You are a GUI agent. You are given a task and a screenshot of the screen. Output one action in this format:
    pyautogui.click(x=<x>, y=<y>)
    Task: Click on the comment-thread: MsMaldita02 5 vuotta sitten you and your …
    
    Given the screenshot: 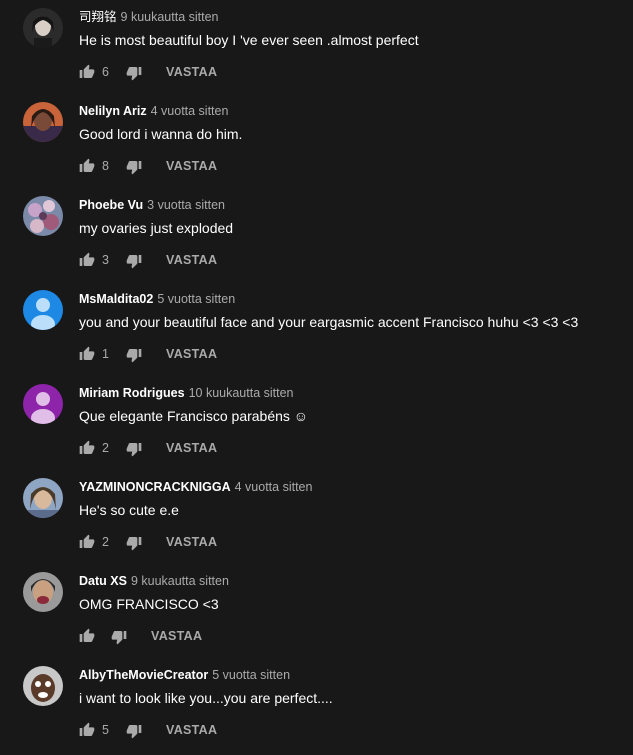 What is the action you would take?
    pyautogui.click(x=316, y=337)
    